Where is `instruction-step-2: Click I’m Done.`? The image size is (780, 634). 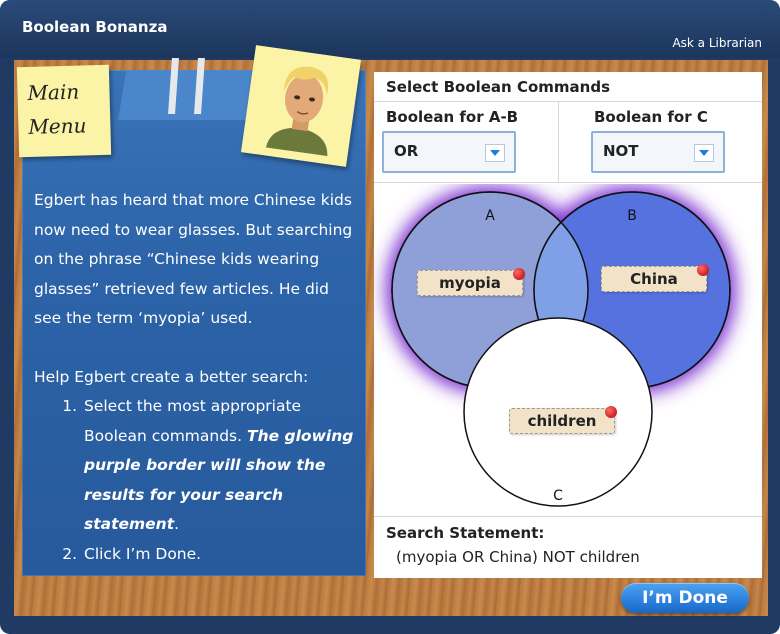 instruction-step-2: Click I’m Done. is located at coordinates (219, 555).